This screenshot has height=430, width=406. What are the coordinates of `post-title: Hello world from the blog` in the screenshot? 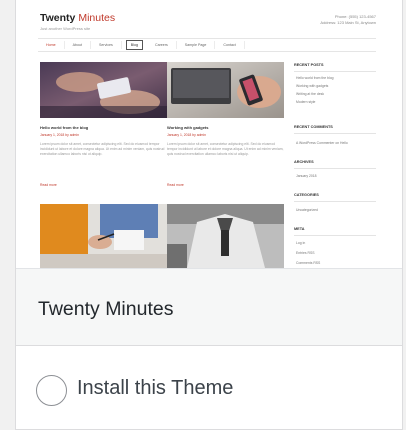 It's located at (64, 127).